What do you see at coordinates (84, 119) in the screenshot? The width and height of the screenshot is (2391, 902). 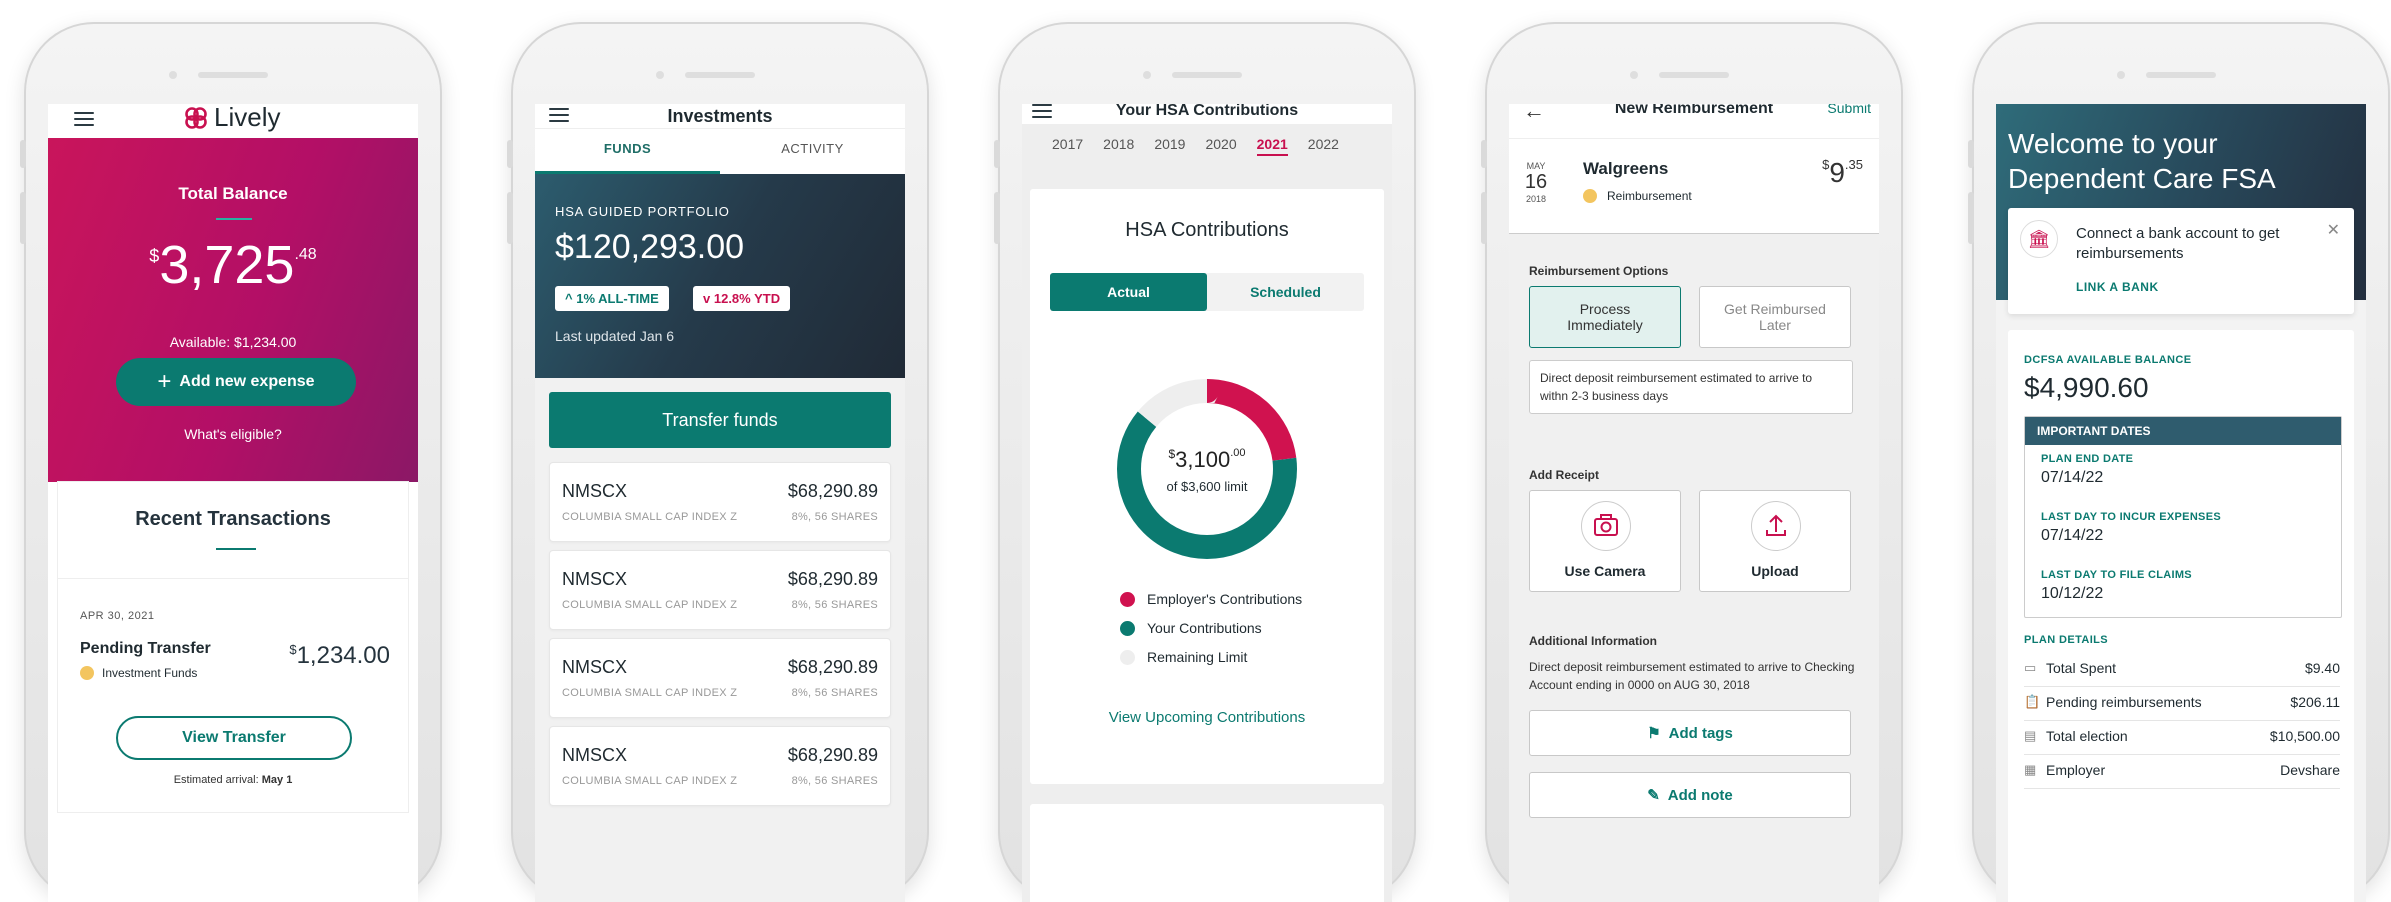 I see `menu-icon` at bounding box center [84, 119].